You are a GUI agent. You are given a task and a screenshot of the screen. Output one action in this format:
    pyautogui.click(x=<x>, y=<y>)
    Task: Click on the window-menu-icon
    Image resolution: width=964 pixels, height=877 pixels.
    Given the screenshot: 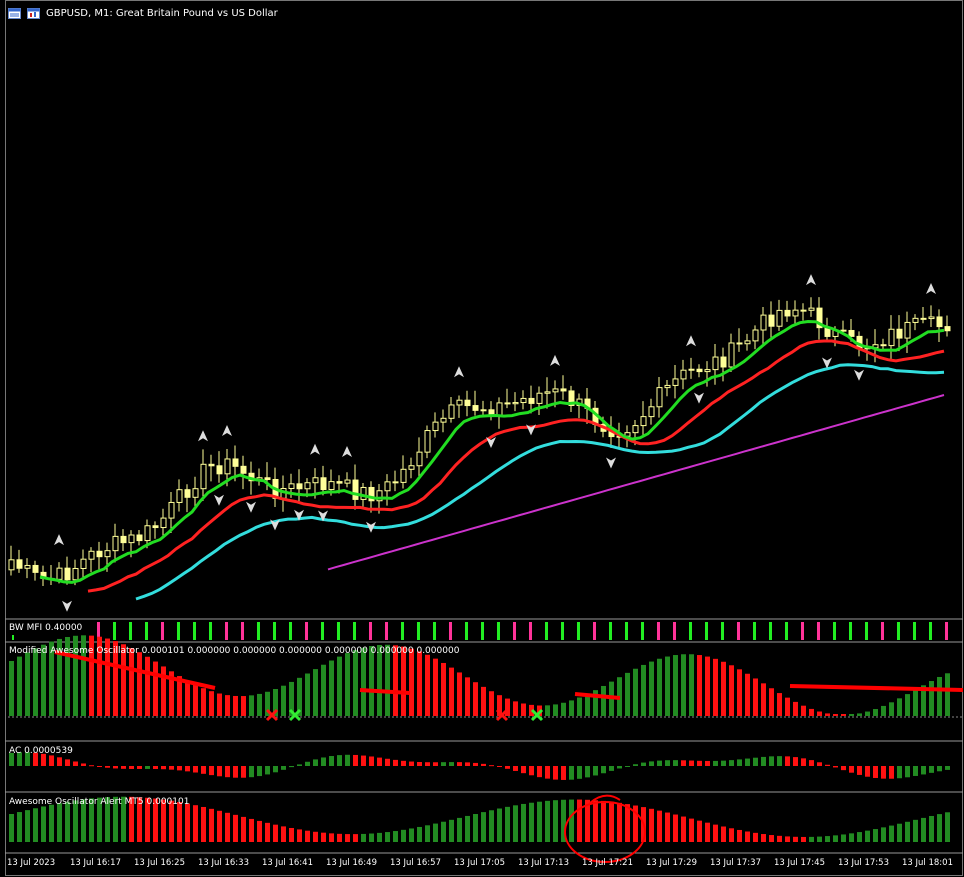 What is the action you would take?
    pyautogui.click(x=14, y=13)
    